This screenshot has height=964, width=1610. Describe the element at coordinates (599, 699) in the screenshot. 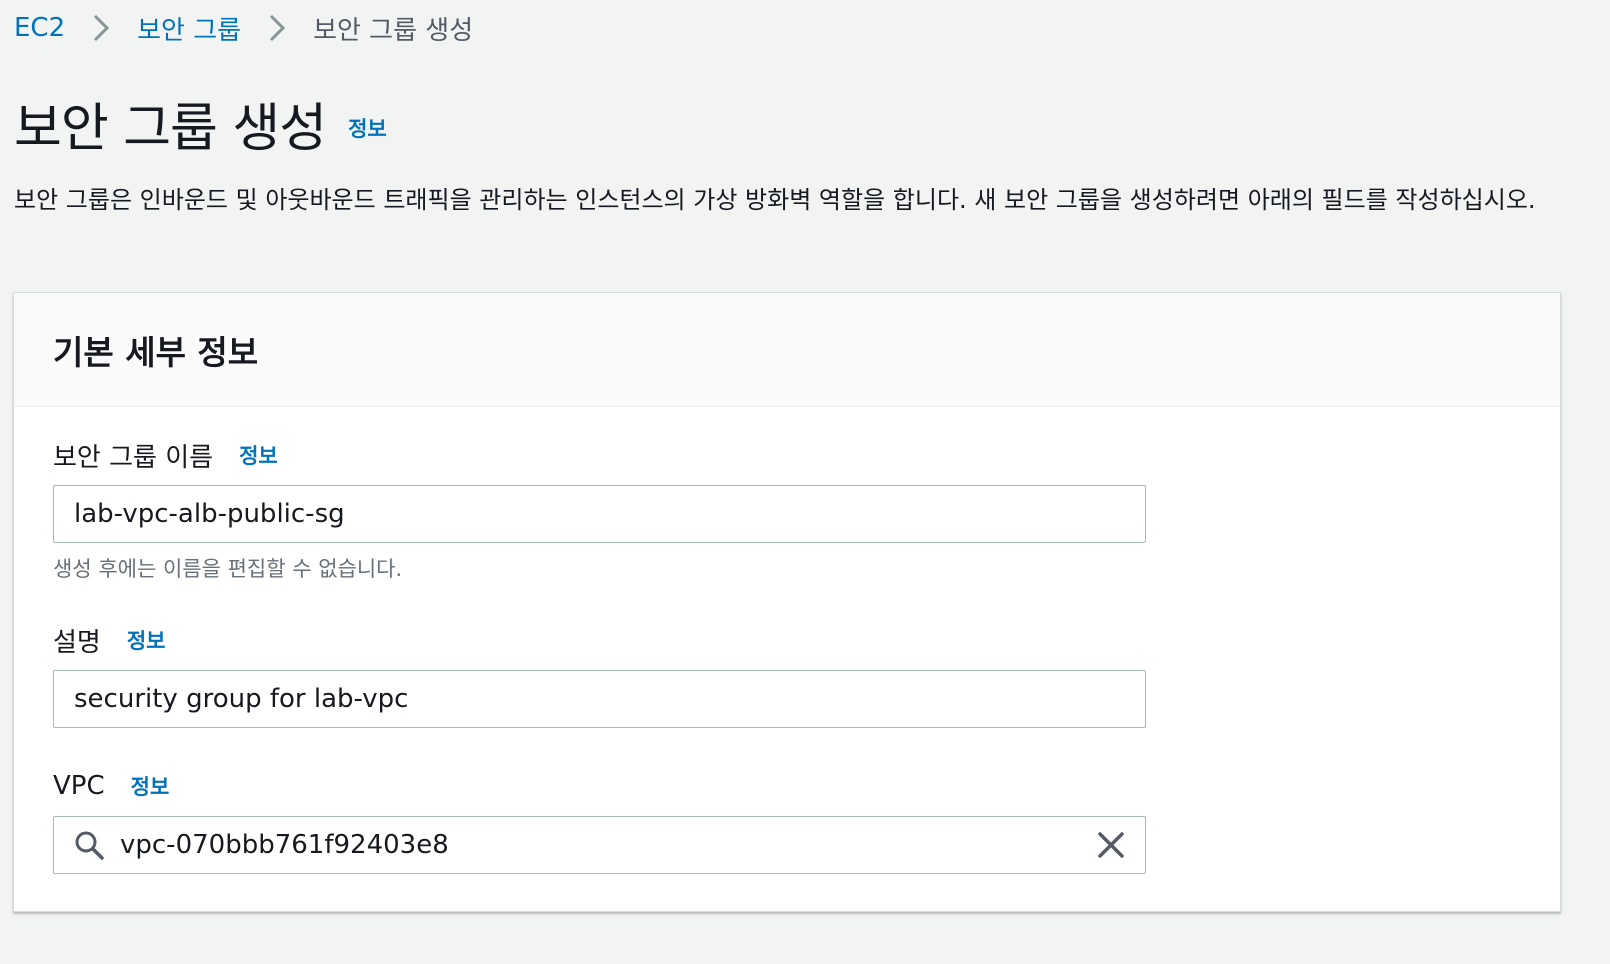

I see `description-input` at that location.